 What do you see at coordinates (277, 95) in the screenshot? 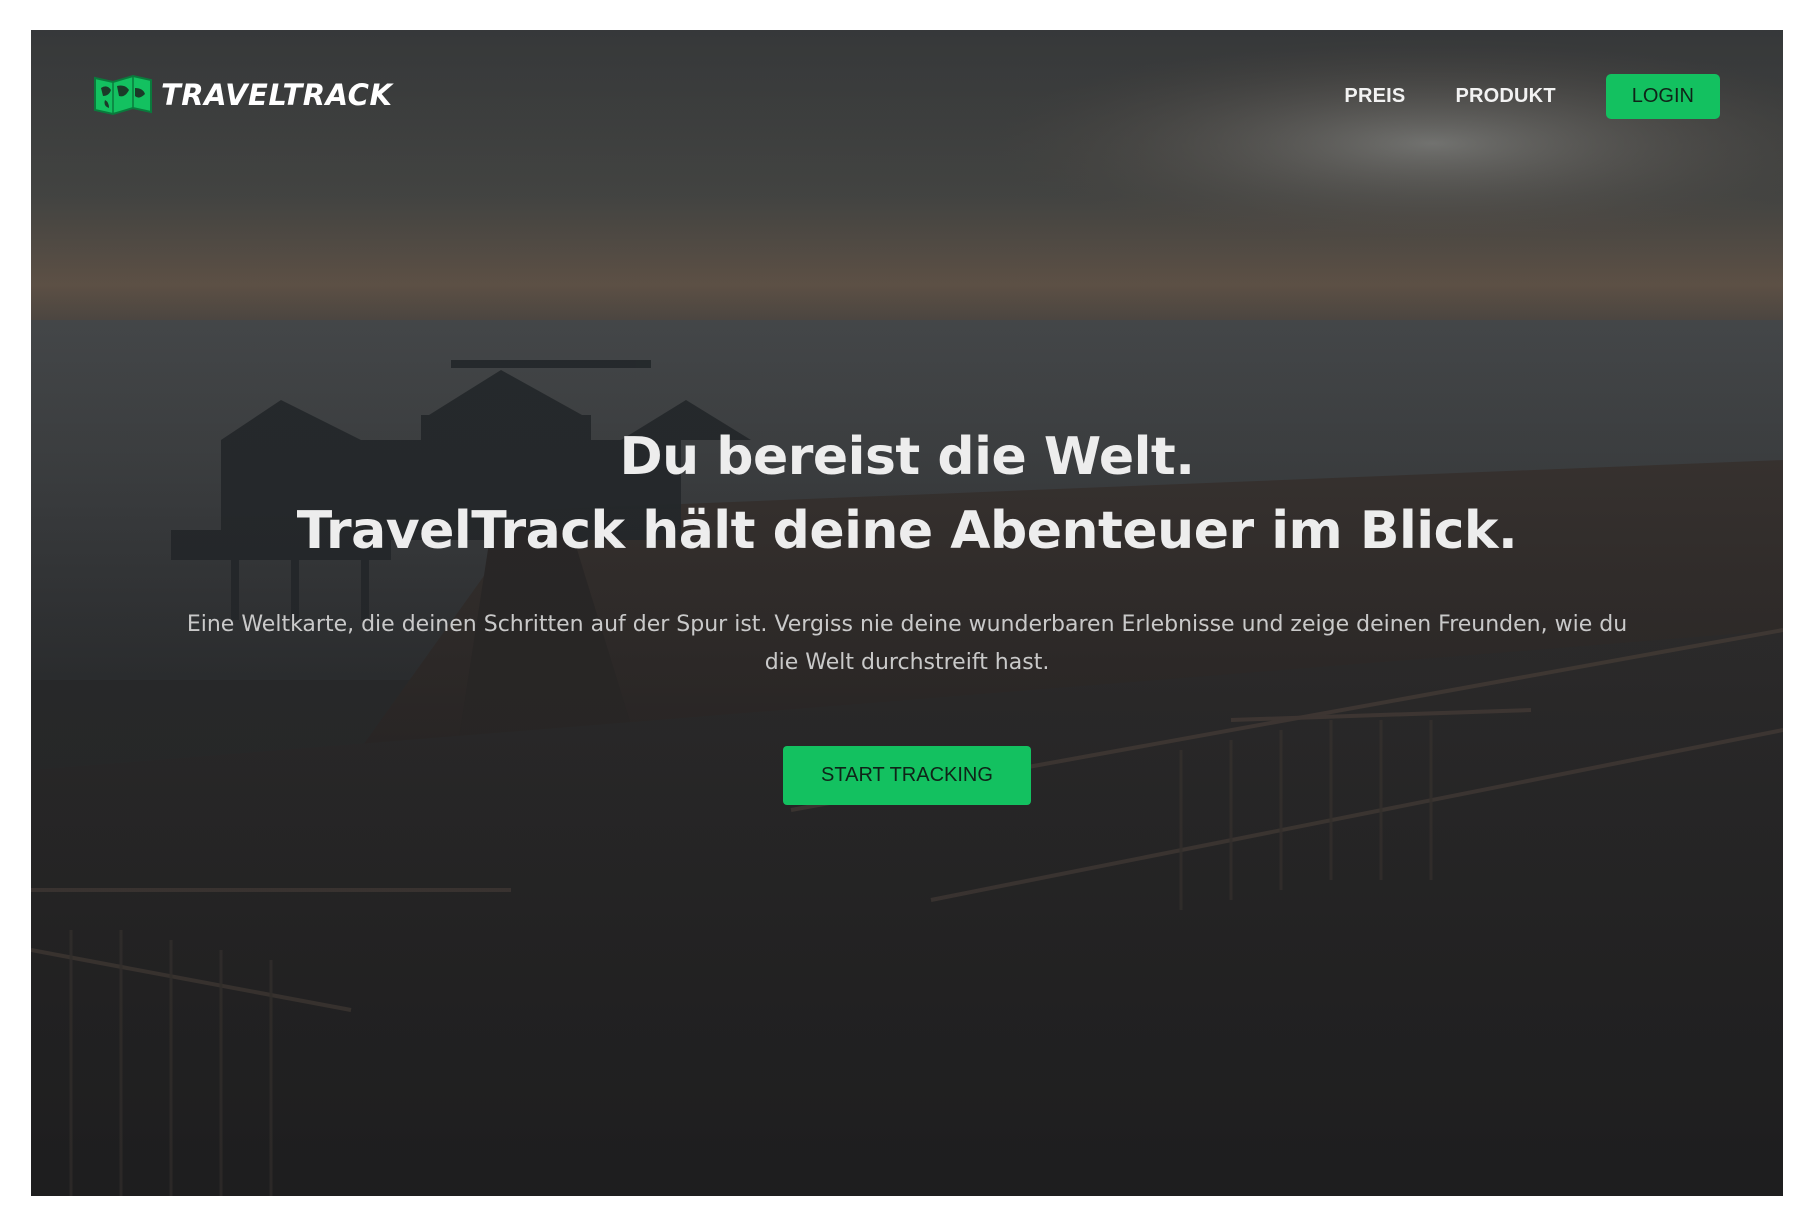
I see `brand-name: TRAVELTRACK` at bounding box center [277, 95].